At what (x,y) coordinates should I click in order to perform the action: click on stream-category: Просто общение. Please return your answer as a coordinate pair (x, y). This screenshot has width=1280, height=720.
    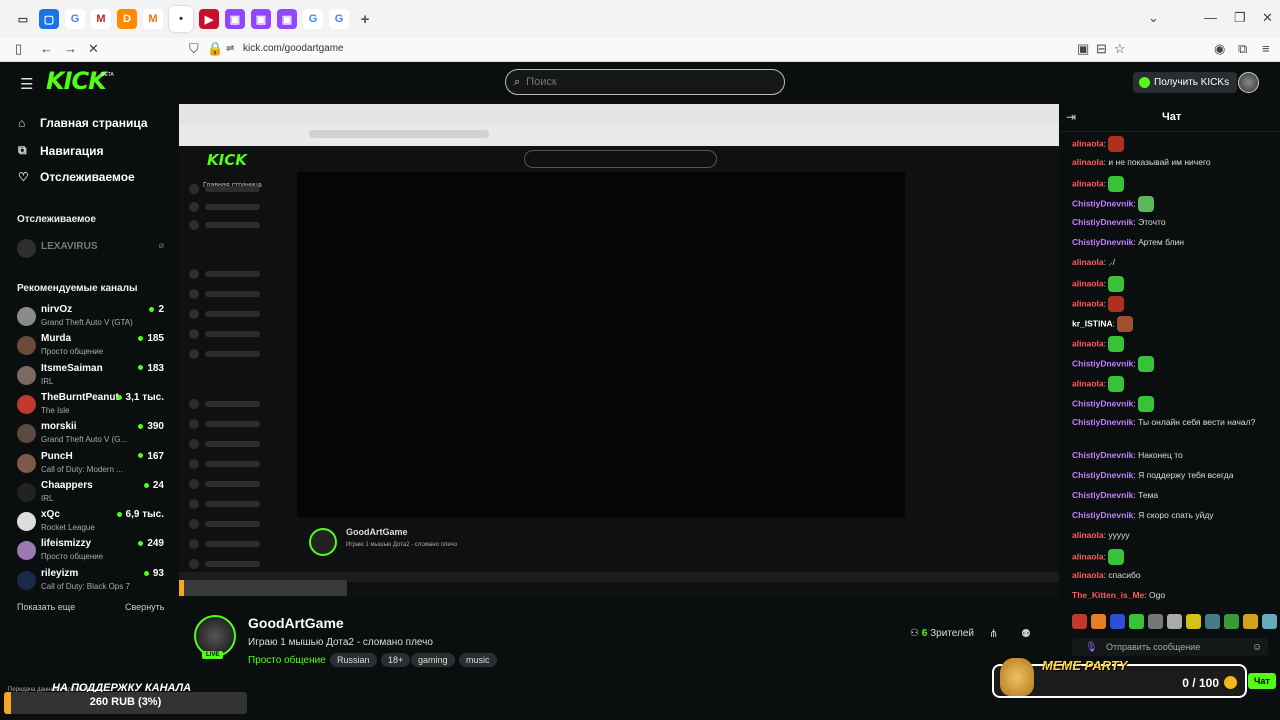
    Looking at the image, I should click on (287, 660).